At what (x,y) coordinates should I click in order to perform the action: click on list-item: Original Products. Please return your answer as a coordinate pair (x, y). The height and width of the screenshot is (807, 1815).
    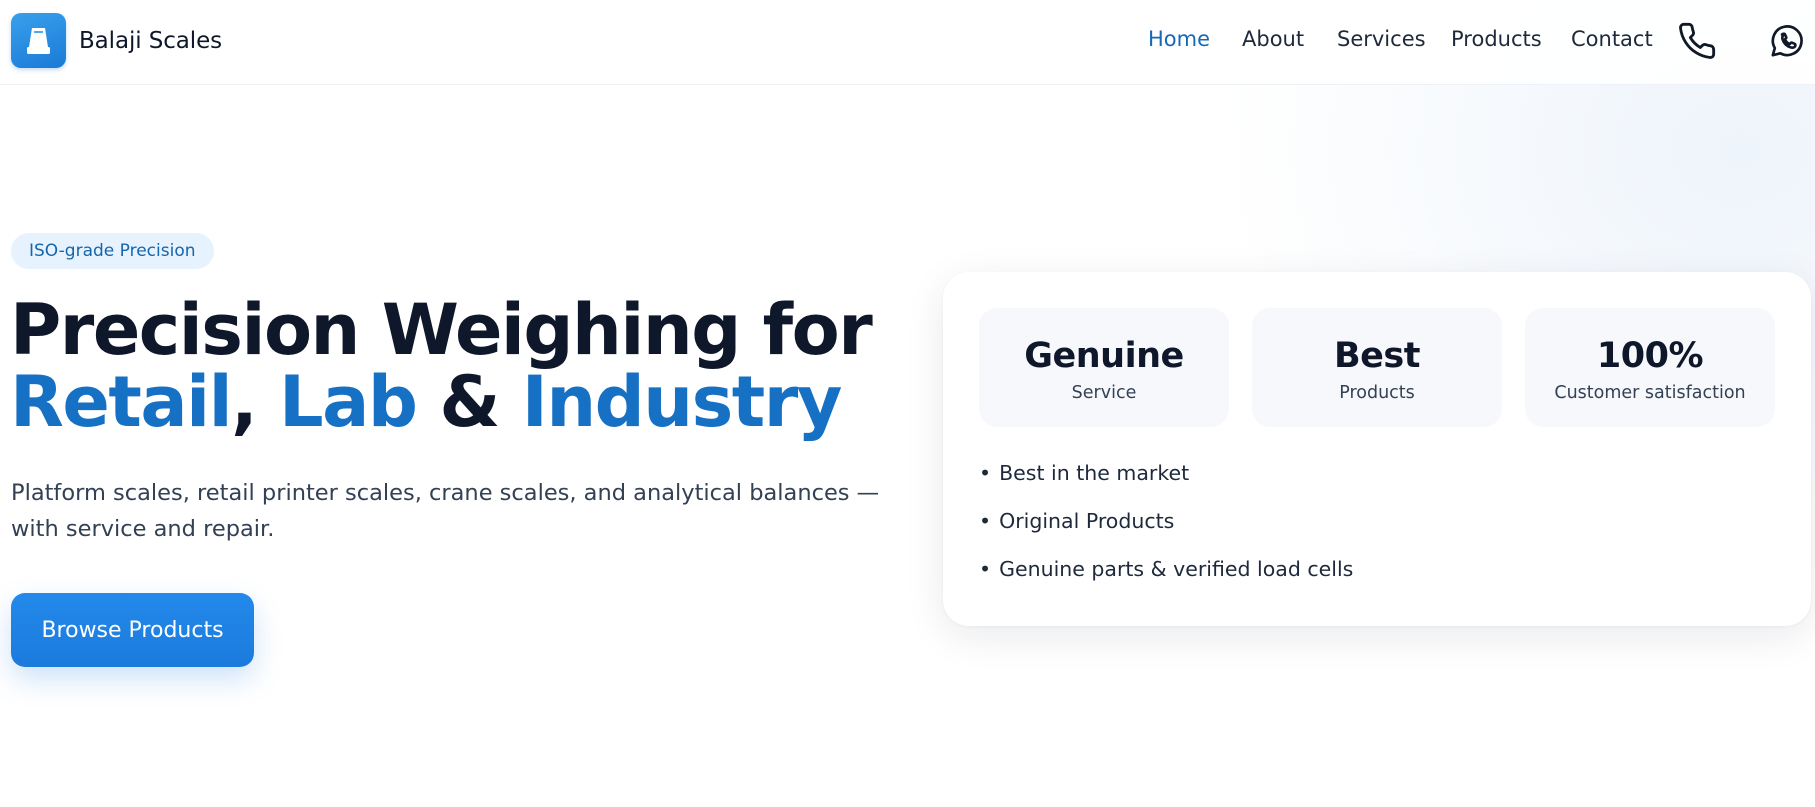
    Looking at the image, I should click on (1166, 532).